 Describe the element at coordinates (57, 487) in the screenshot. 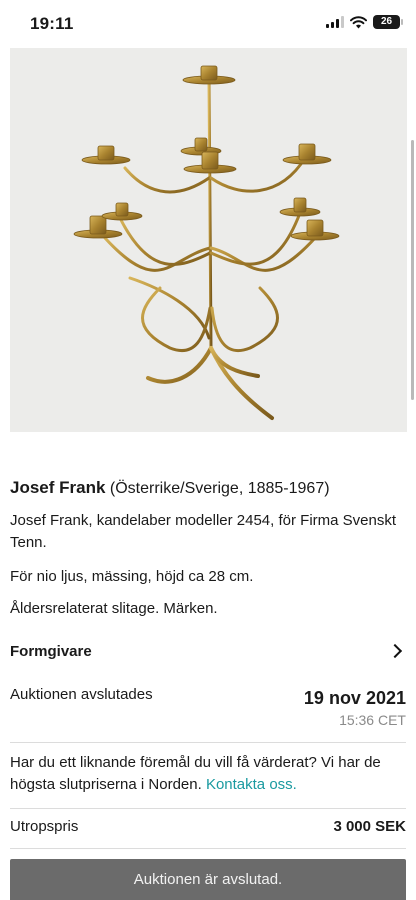

I see `designer-name: Josef Frank` at that location.